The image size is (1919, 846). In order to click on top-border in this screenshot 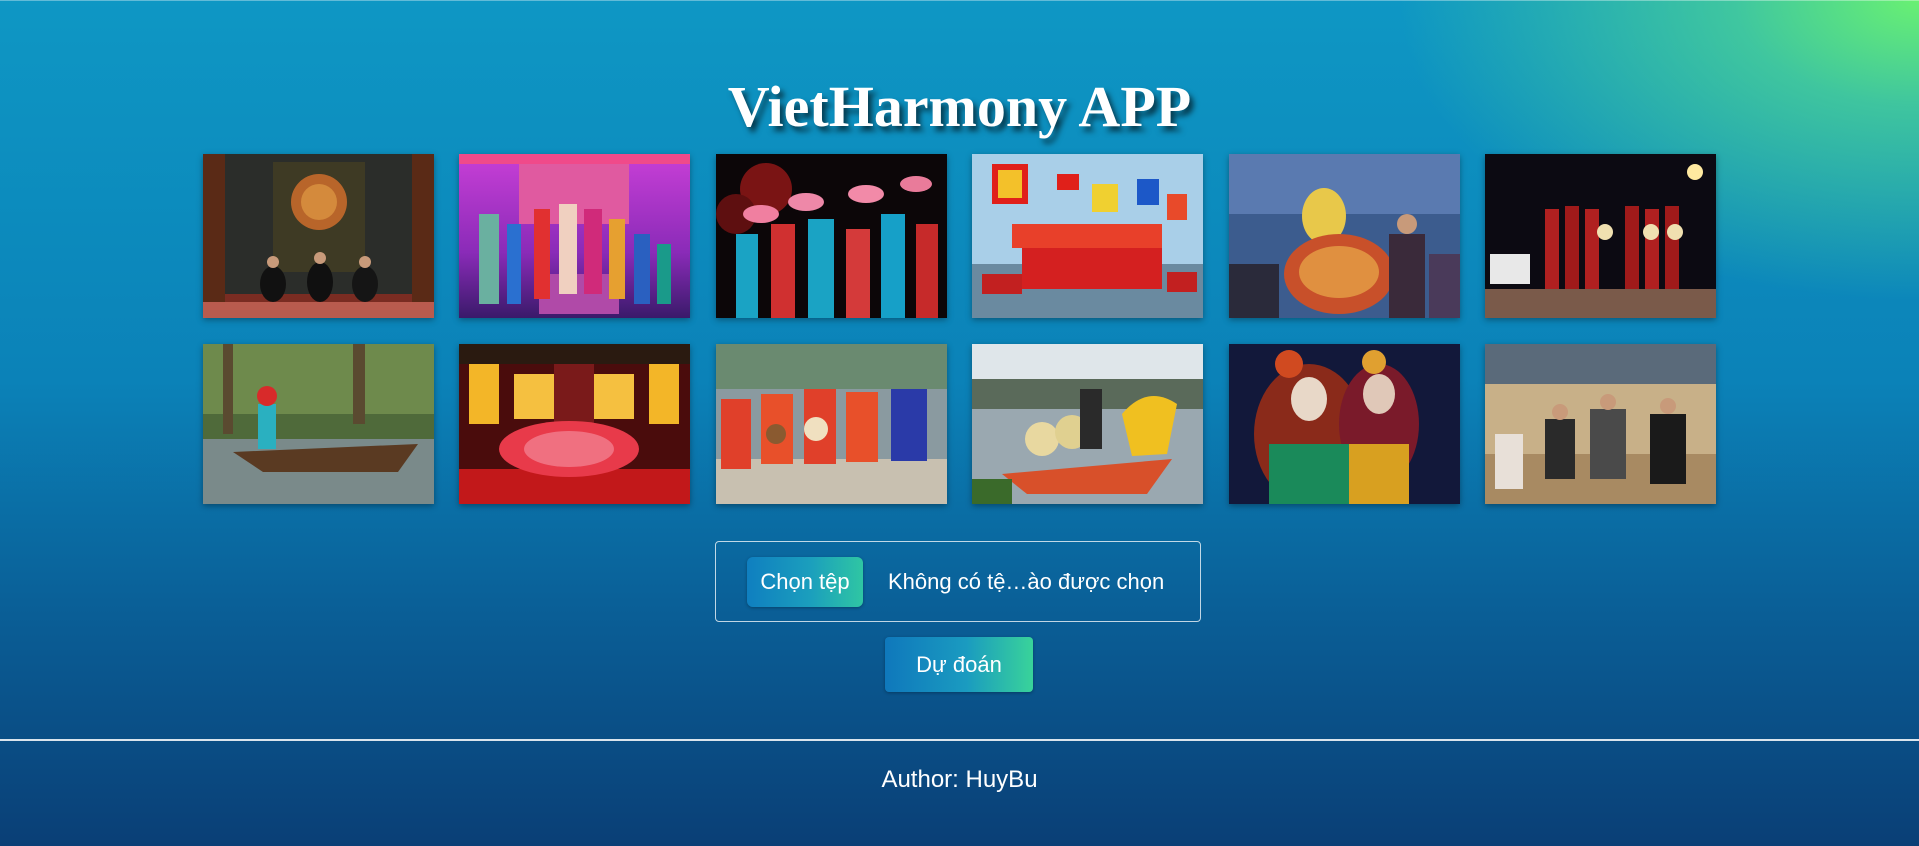, I will do `click(959, 0)`.